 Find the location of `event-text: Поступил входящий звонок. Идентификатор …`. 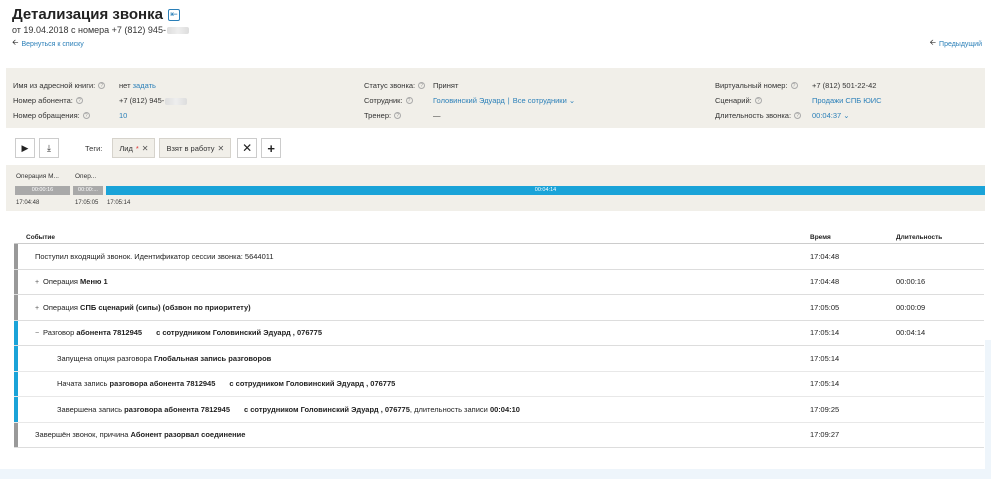

event-text: Поступил входящий звонок. Идентификатор … is located at coordinates (154, 256).